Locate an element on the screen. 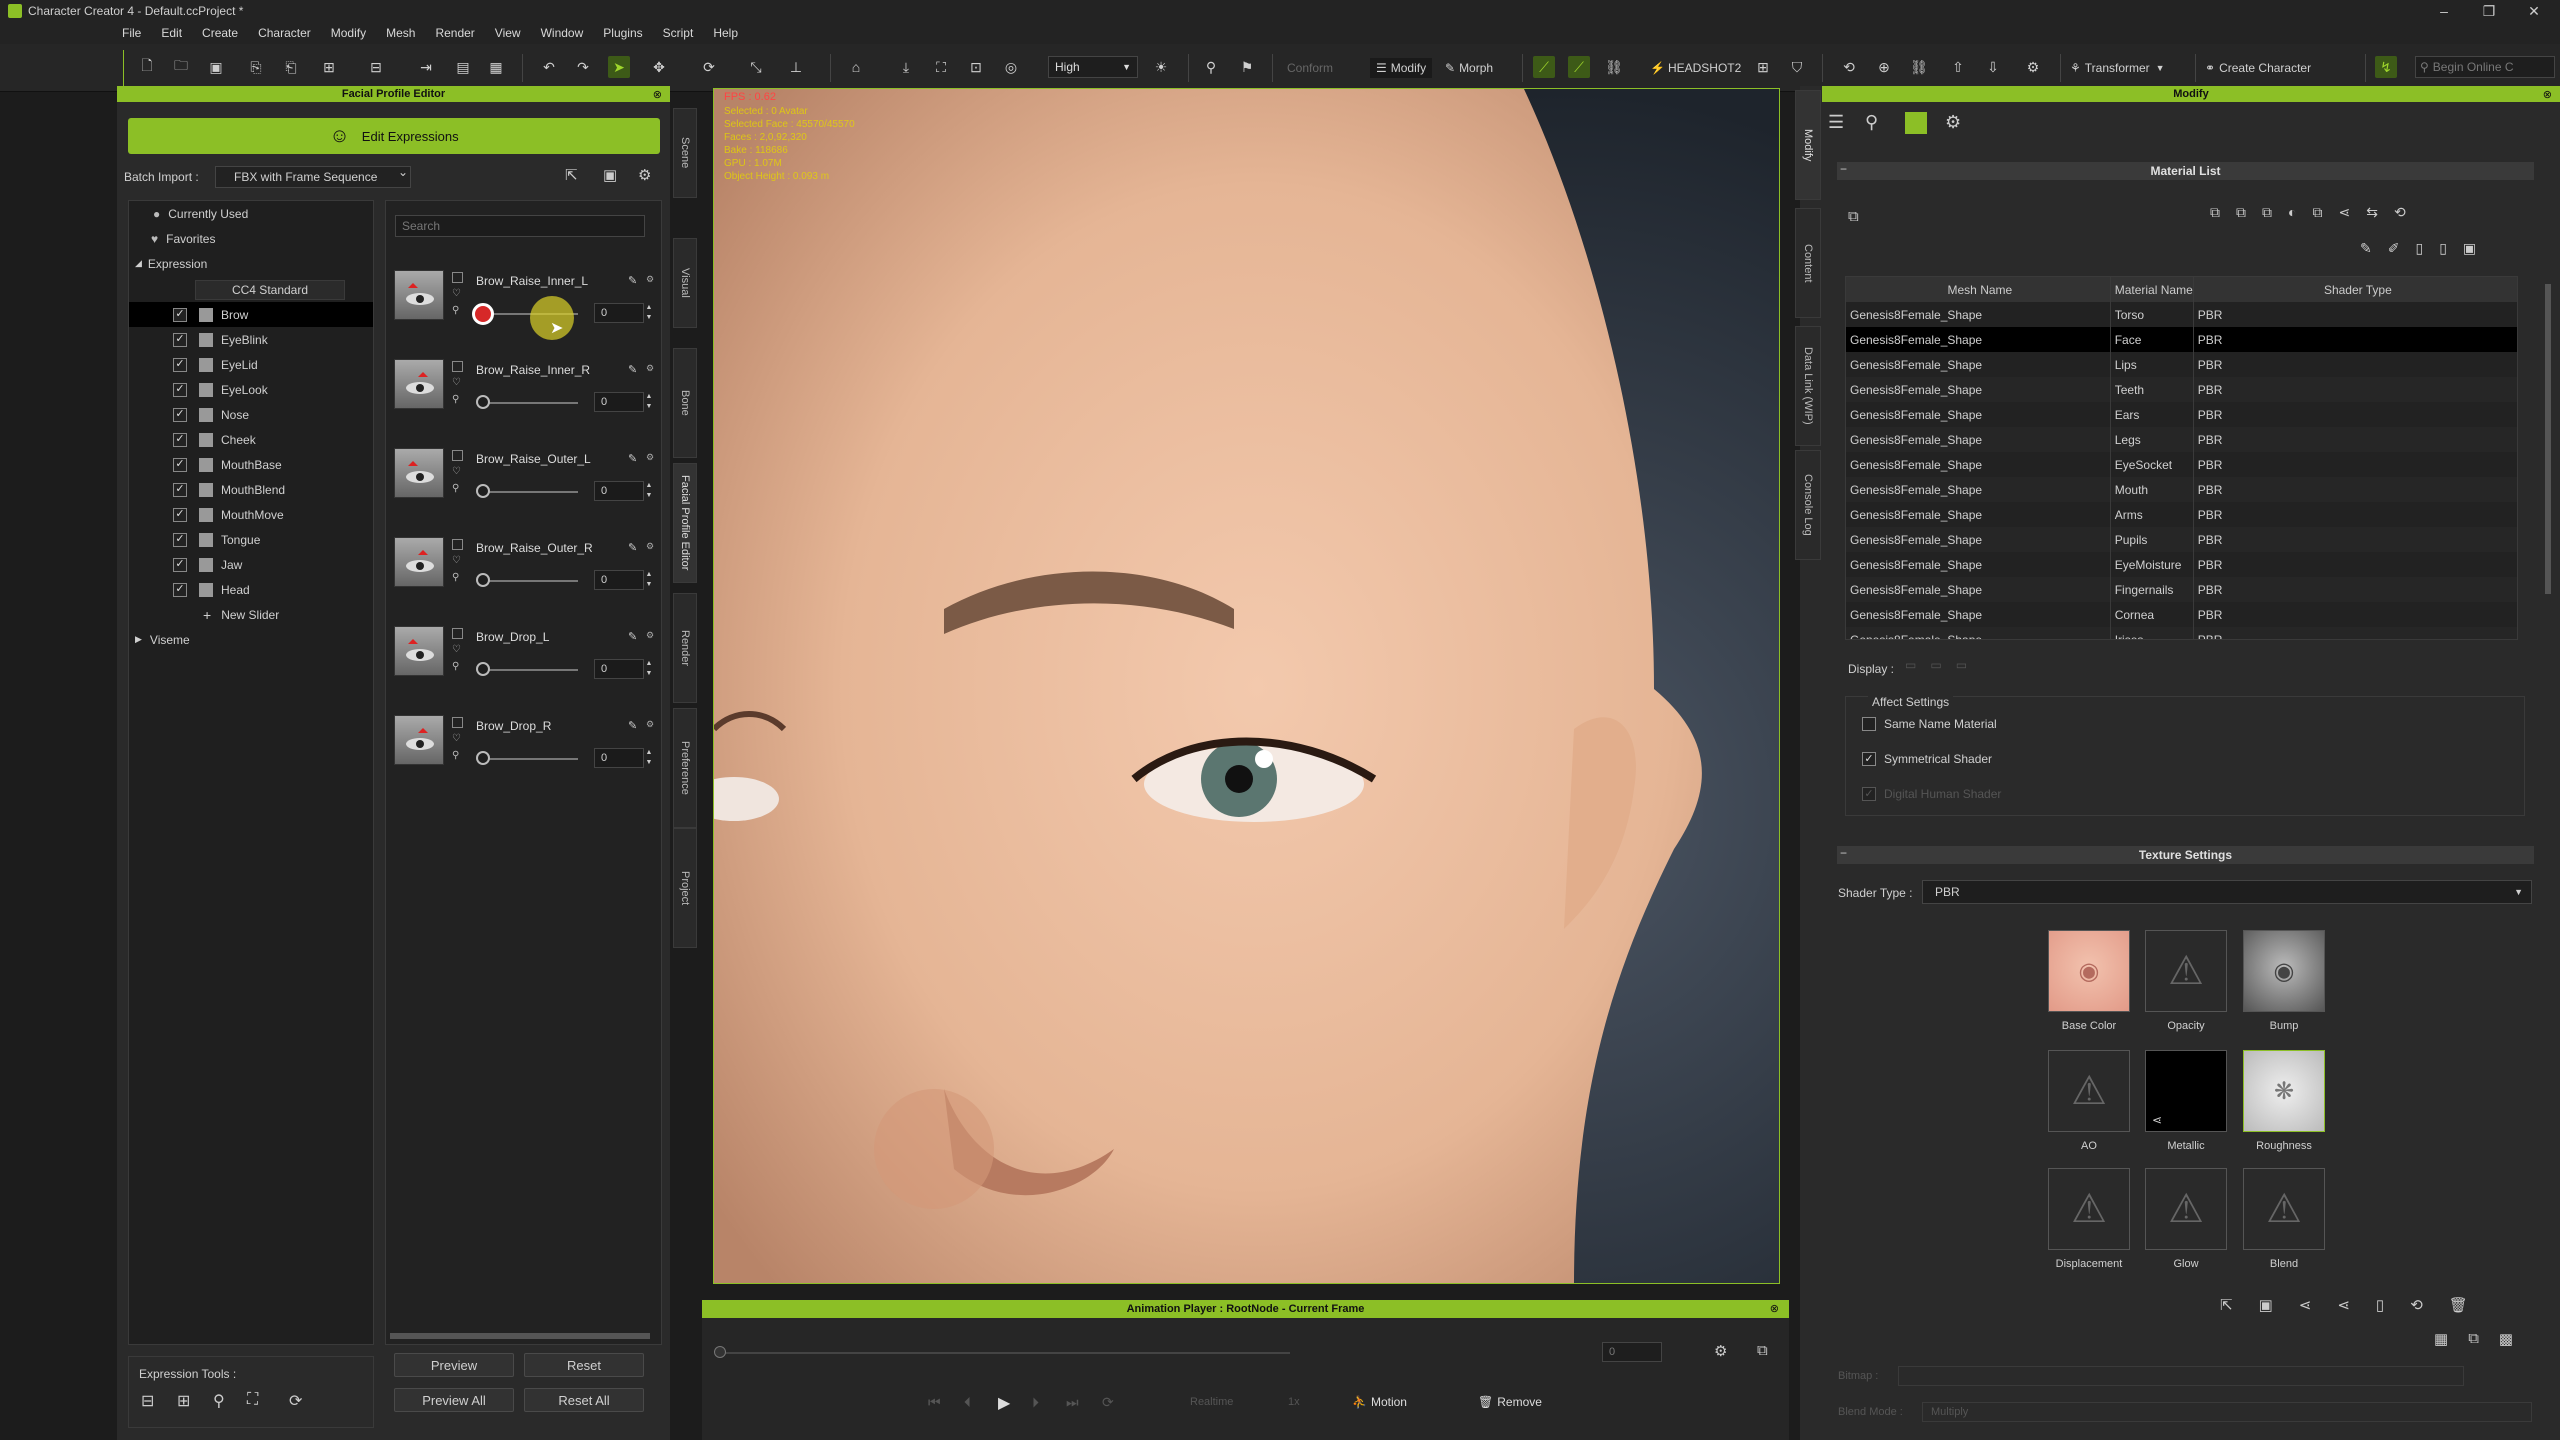  tab-visual: Visual is located at coordinates (685, 283).